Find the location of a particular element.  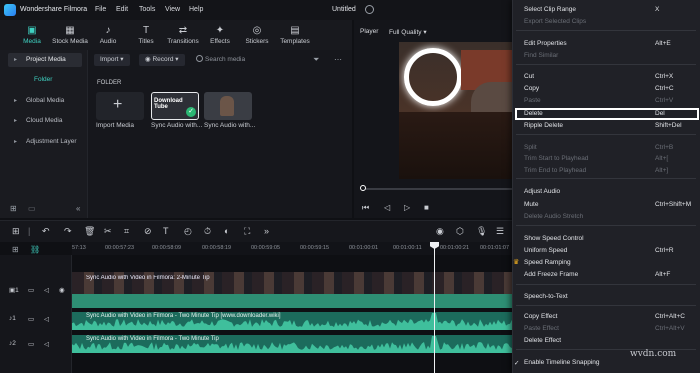

menu-item-copy-effect: Copy Effect is located at coordinates (540, 316).